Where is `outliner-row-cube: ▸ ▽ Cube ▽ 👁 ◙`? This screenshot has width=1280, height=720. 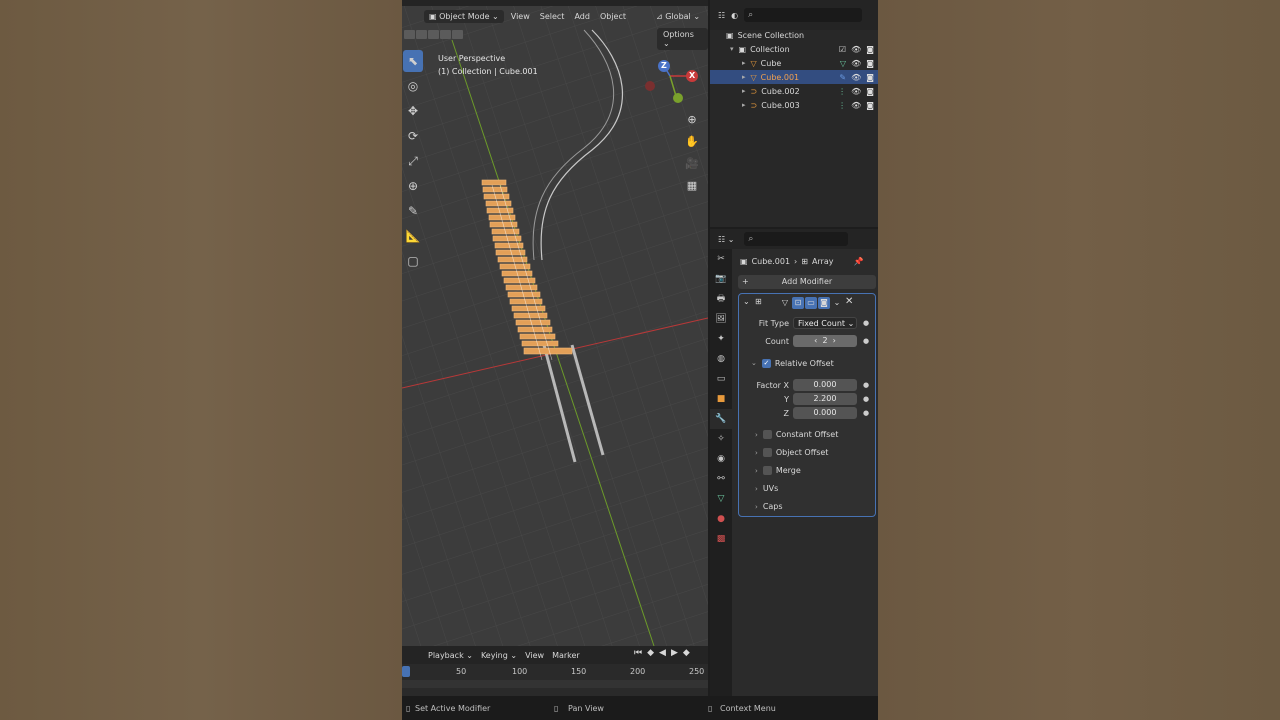
outliner-row-cube: ▸ ▽ Cube ▽ 👁 ◙ is located at coordinates (794, 63).